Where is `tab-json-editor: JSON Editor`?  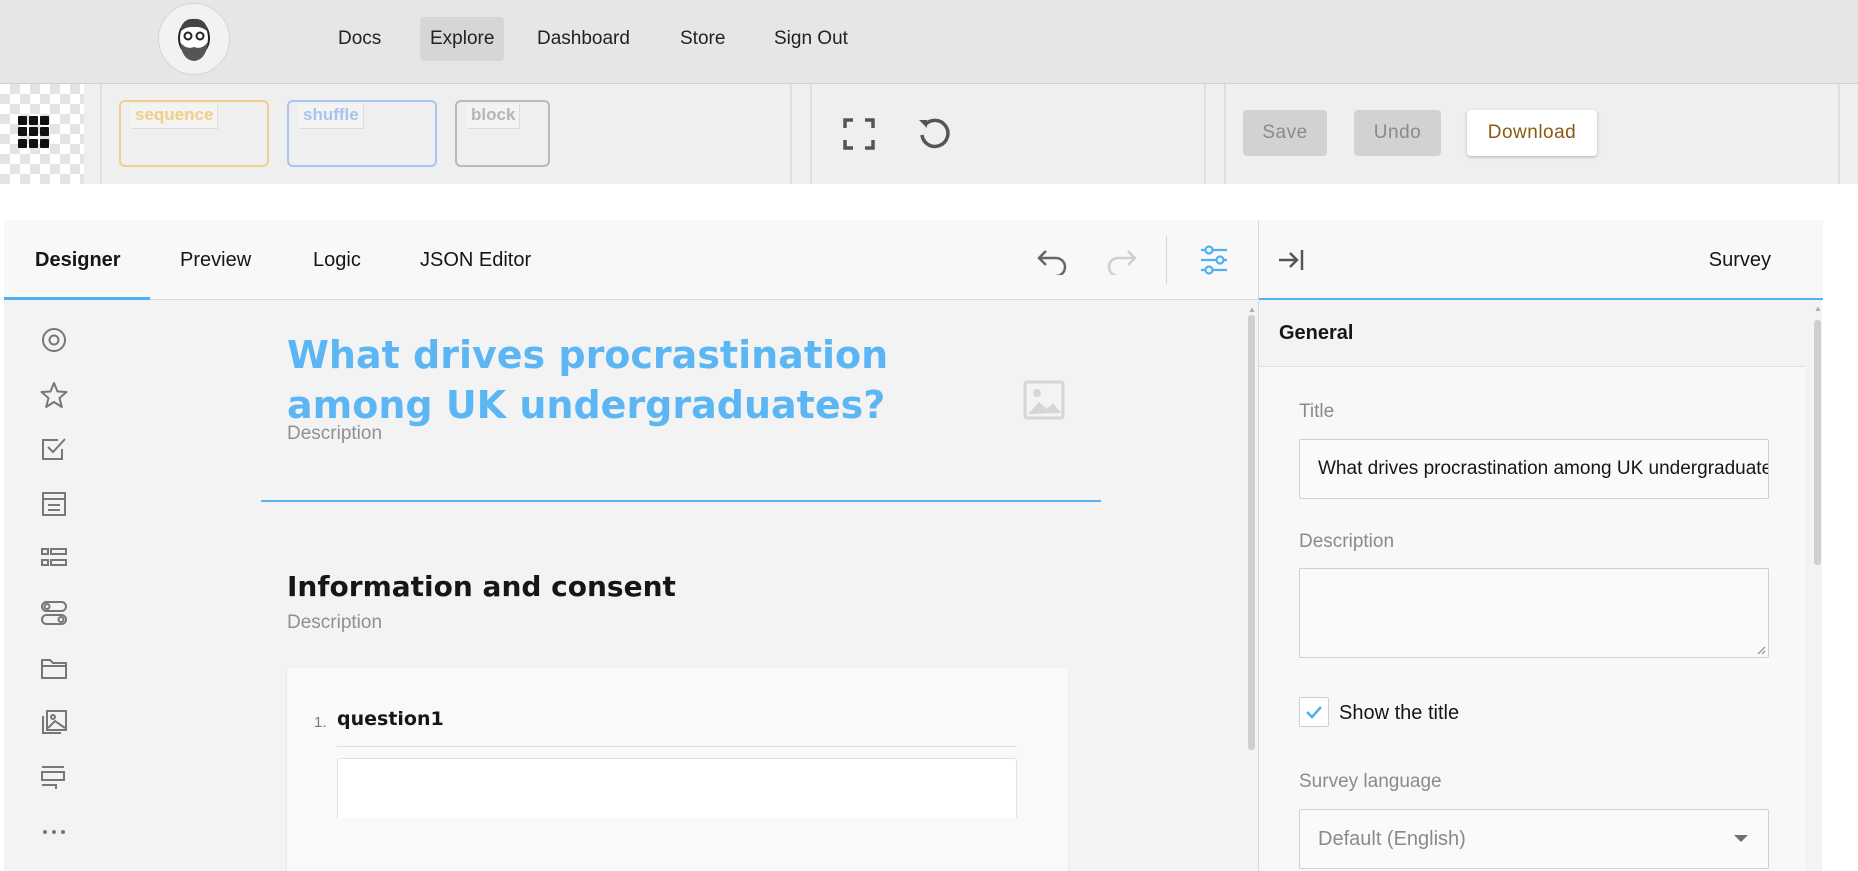 tab-json-editor: JSON Editor is located at coordinates (475, 260).